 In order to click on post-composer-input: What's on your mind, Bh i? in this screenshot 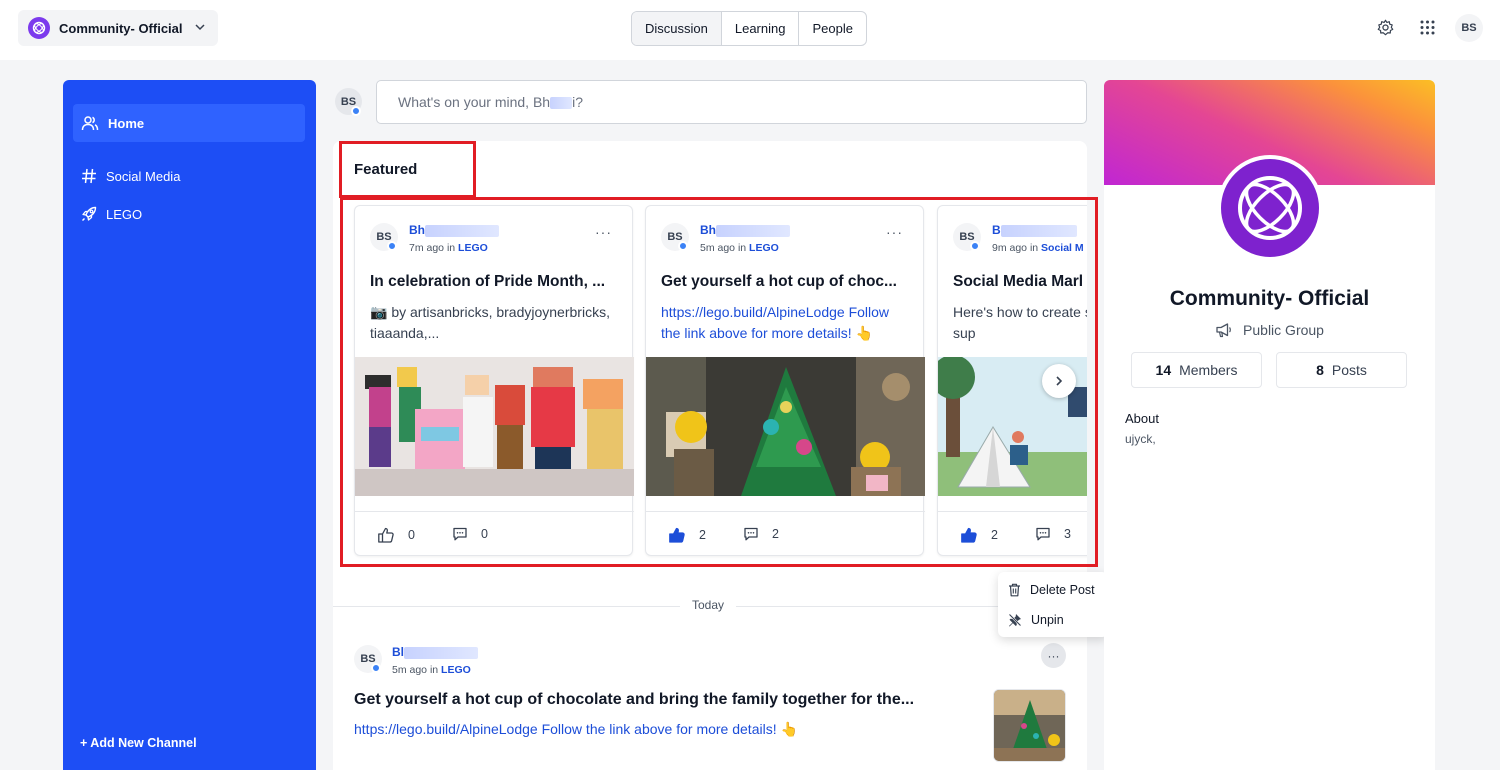, I will do `click(731, 102)`.